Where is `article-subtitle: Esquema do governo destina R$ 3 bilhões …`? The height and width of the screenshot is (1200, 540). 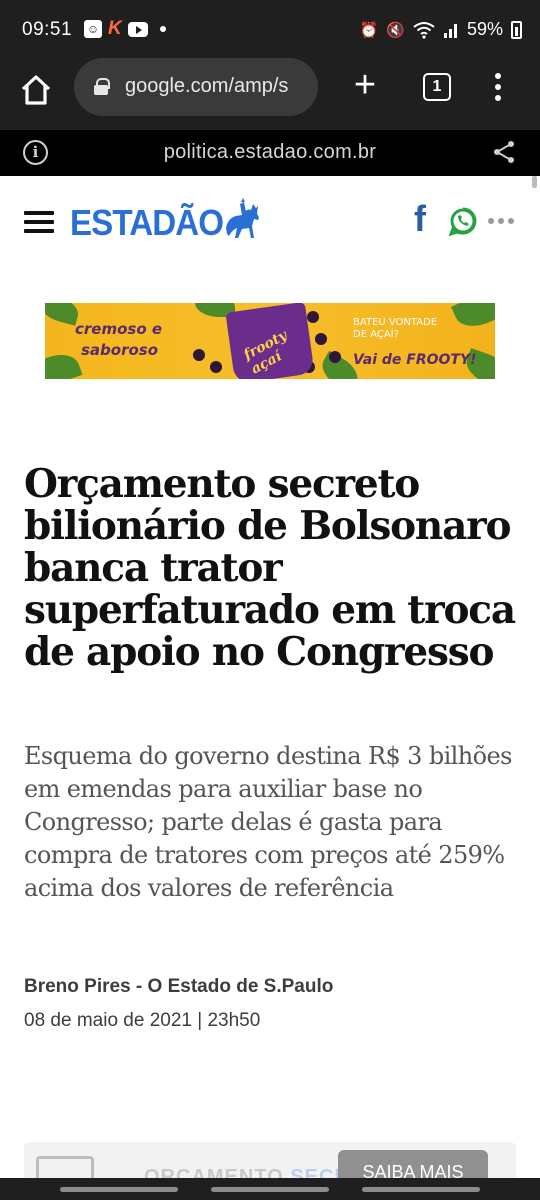 article-subtitle: Esquema do governo destina R$ 3 bilhões … is located at coordinates (268, 822).